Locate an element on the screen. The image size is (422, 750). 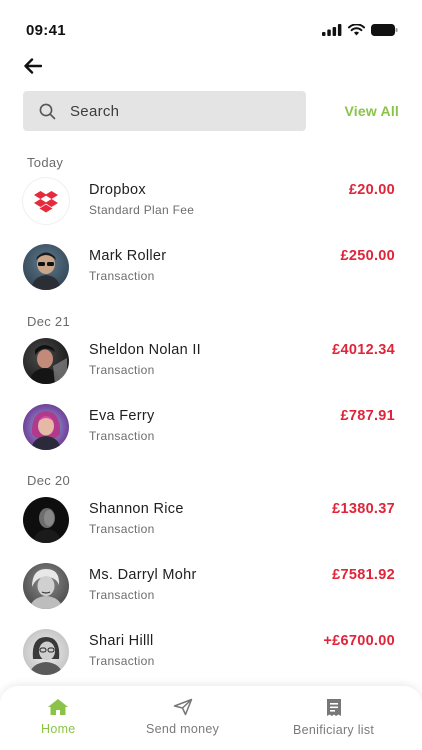
arrow-left-icon is located at coordinates (33, 66).